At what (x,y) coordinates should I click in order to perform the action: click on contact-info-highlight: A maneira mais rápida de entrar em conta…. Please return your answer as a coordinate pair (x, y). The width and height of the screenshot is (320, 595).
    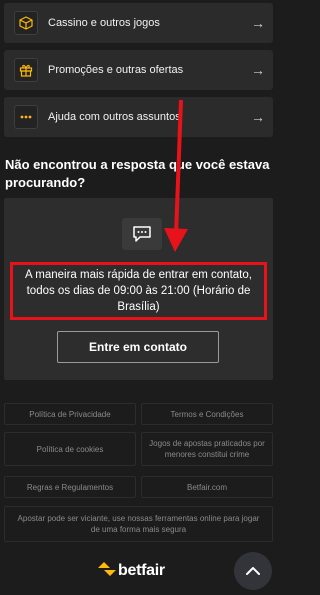
    Looking at the image, I should click on (138, 291).